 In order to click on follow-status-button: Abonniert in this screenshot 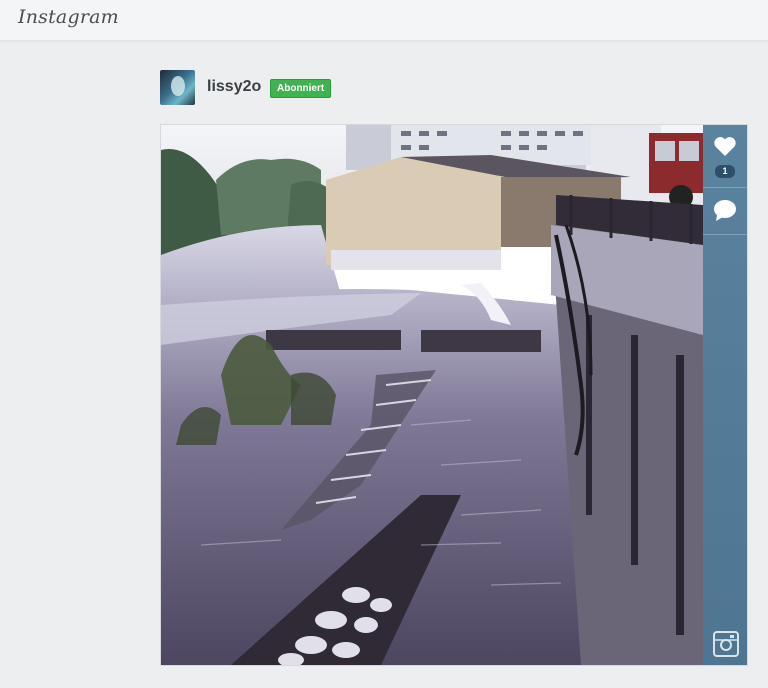, I will do `click(301, 88)`.